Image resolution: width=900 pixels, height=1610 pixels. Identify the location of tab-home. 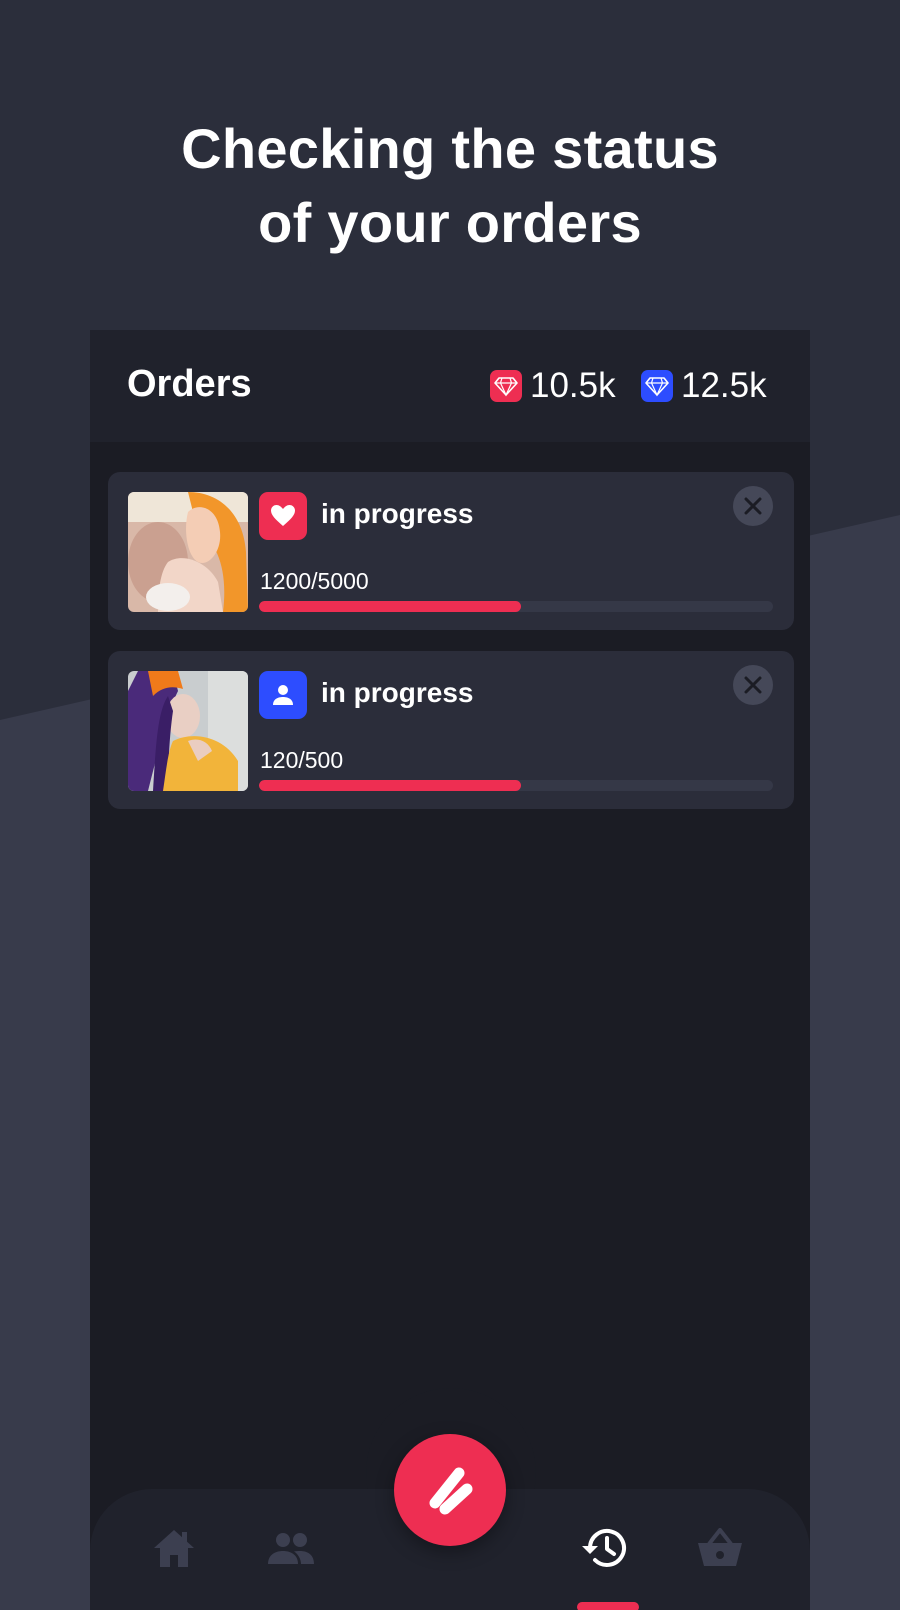
(174, 1548).